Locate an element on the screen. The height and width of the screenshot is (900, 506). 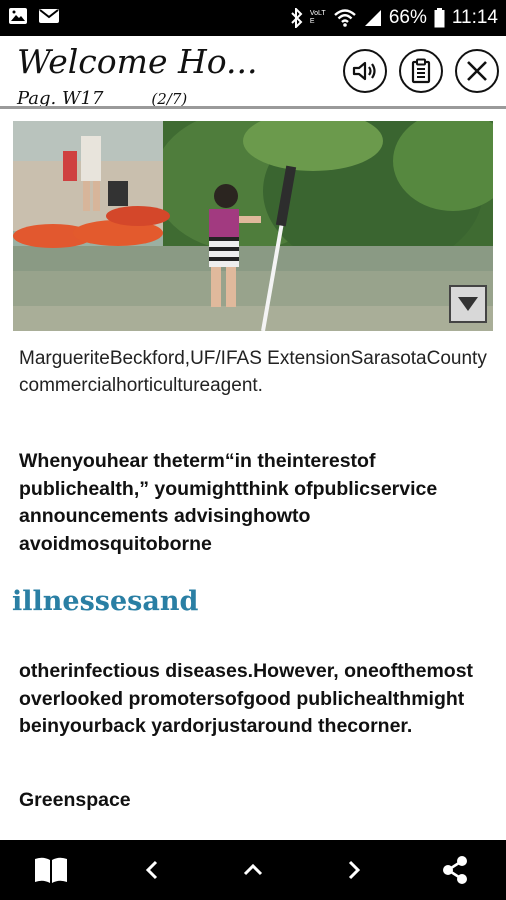
page-reference: Pag. W17 is located at coordinates (60, 97).